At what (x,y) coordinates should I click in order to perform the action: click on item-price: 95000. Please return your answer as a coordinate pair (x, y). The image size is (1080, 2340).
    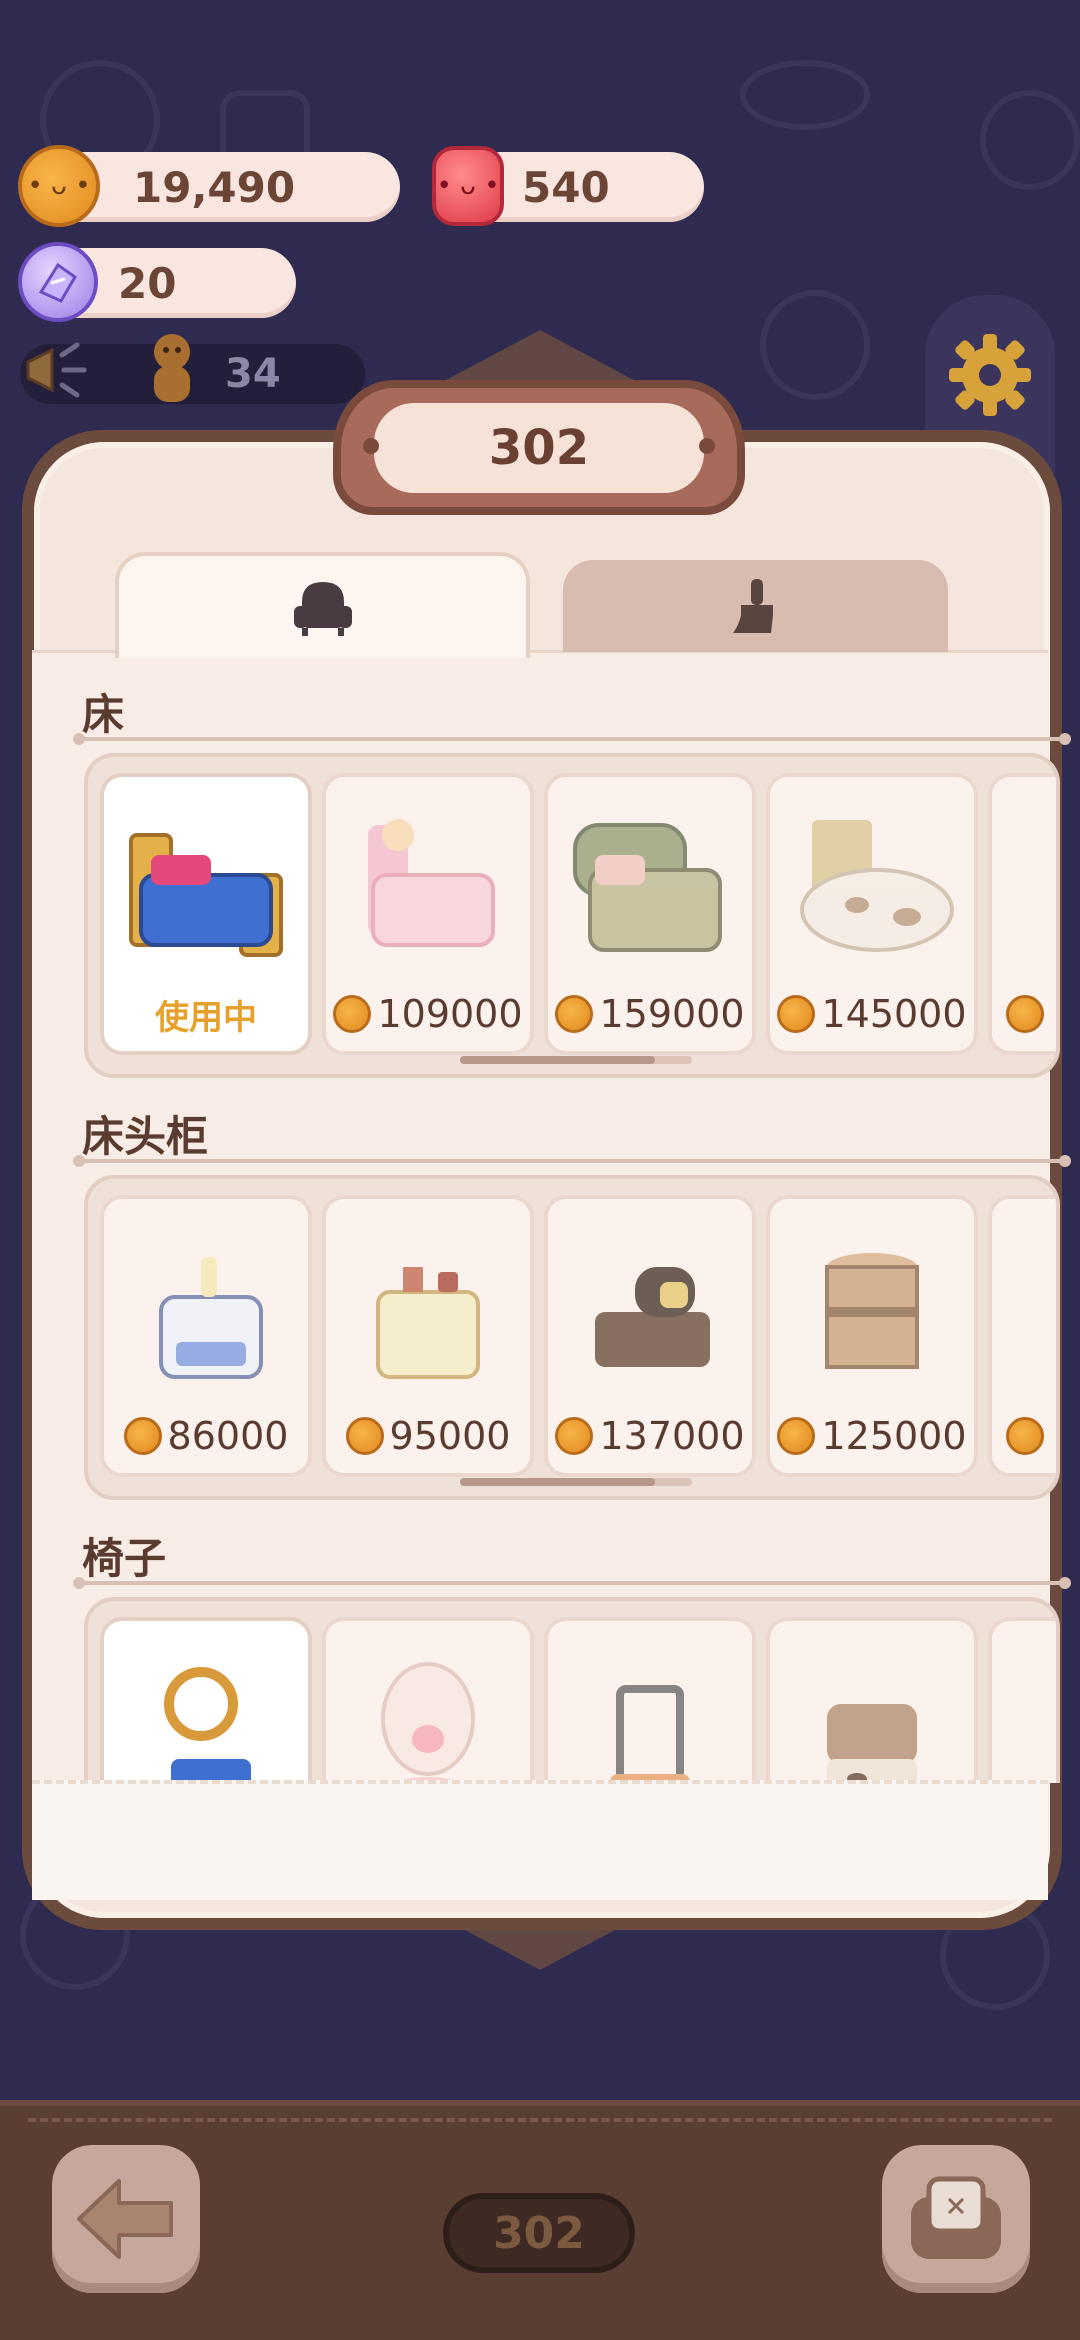
    Looking at the image, I should click on (450, 1436).